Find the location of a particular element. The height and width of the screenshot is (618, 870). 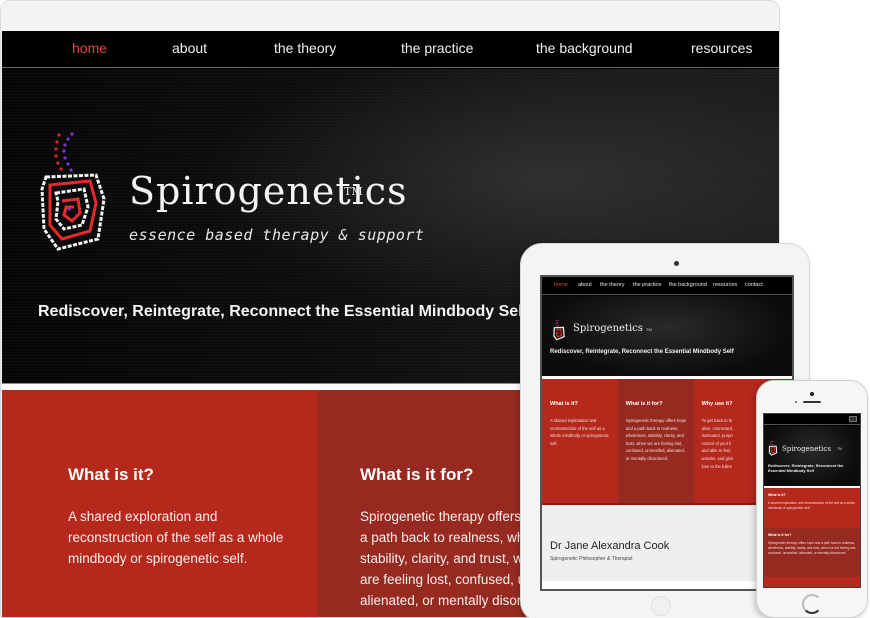

phone-nav is located at coordinates (812, 419).